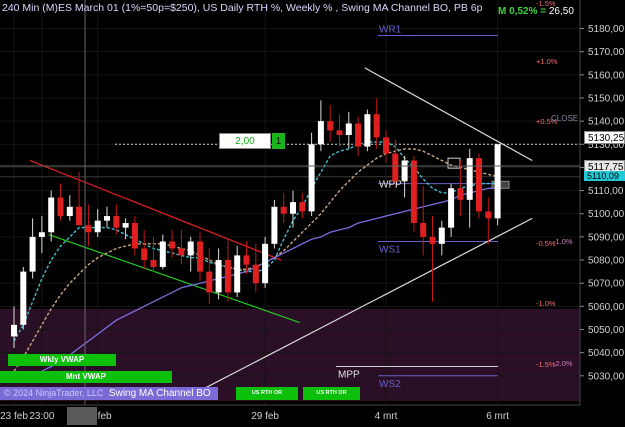  What do you see at coordinates (606, 52) in the screenshot?
I see `y-tick-label: 5170,00` at bounding box center [606, 52].